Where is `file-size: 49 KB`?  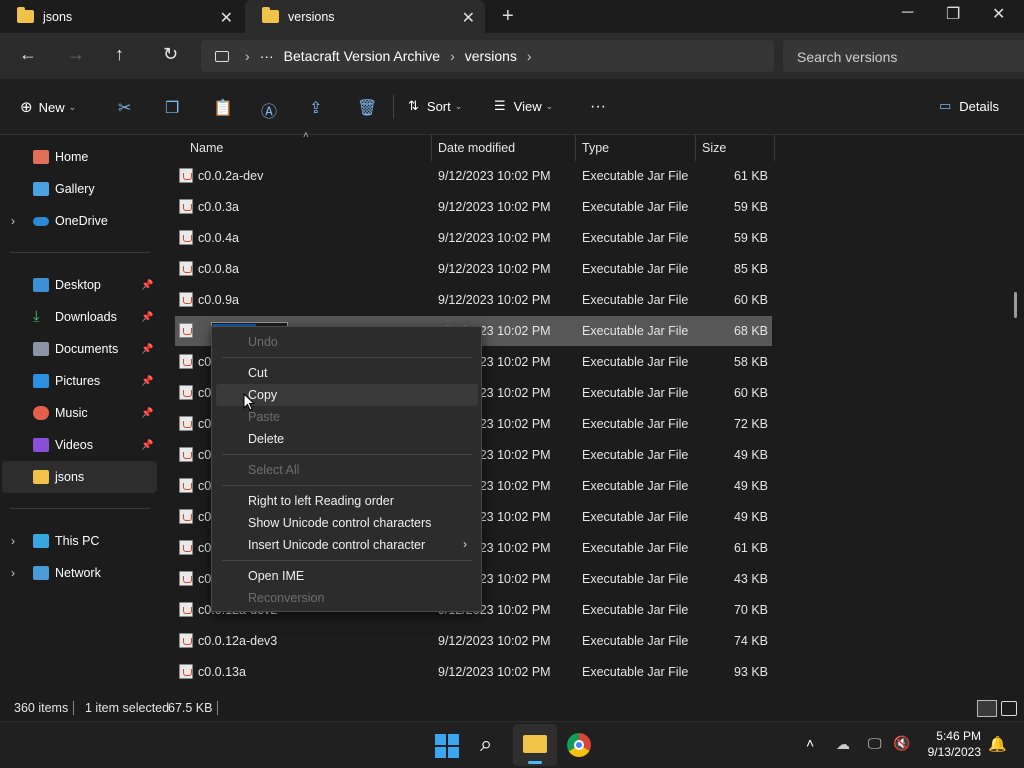
file-size: 49 KB is located at coordinates (750, 486).